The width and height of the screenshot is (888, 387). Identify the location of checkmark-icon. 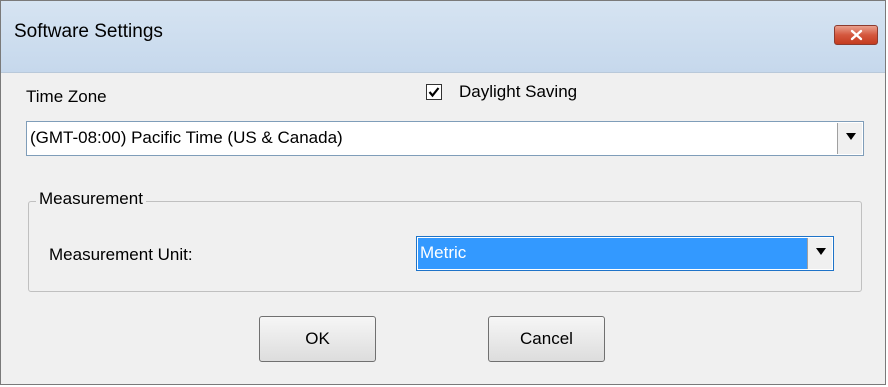
(434, 92).